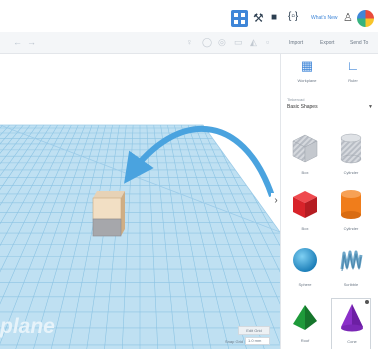 The width and height of the screenshot is (378, 349). I want to click on whats-new-link: What's New, so click(324, 18).